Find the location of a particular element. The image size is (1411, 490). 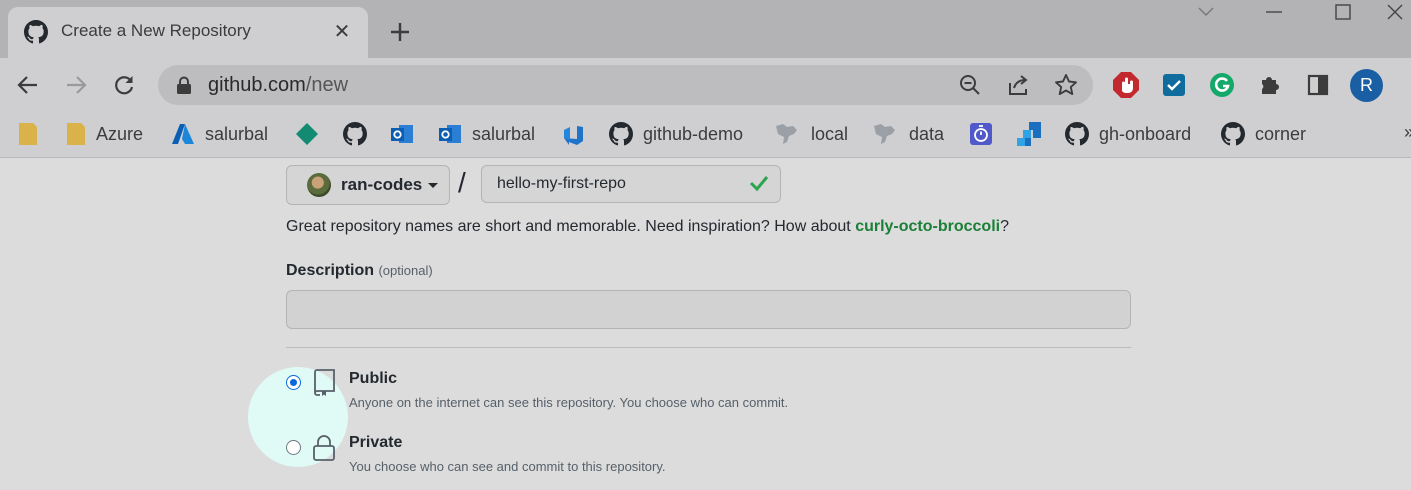

bookmark-azure-devops is located at coordinates (573, 134).